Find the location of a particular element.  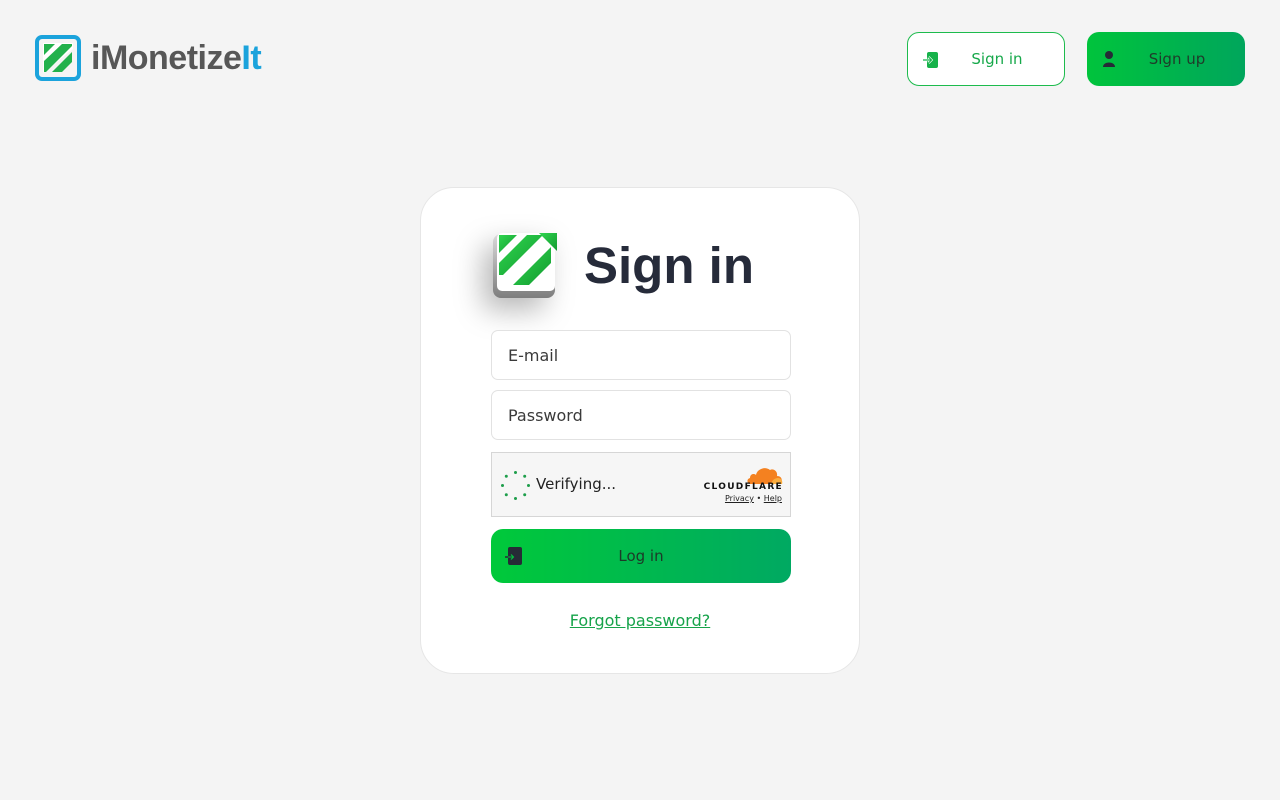

site-logo: iMonetizeIt is located at coordinates (148, 58).